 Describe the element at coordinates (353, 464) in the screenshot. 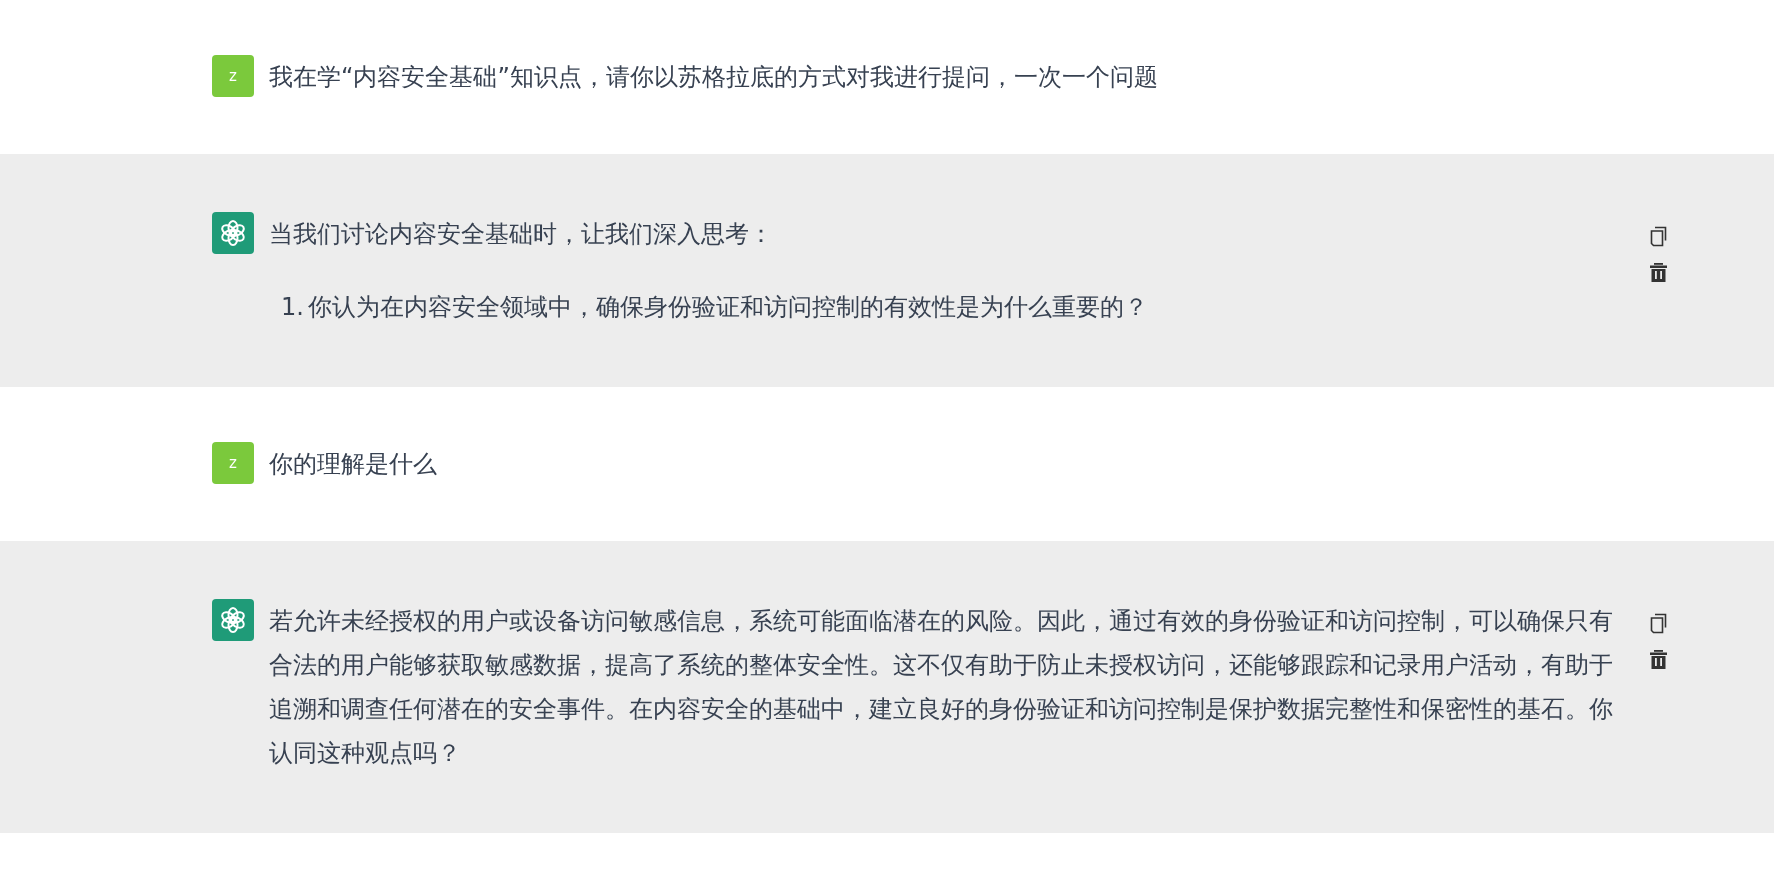

I see `message-text: 你的理解是什么` at that location.